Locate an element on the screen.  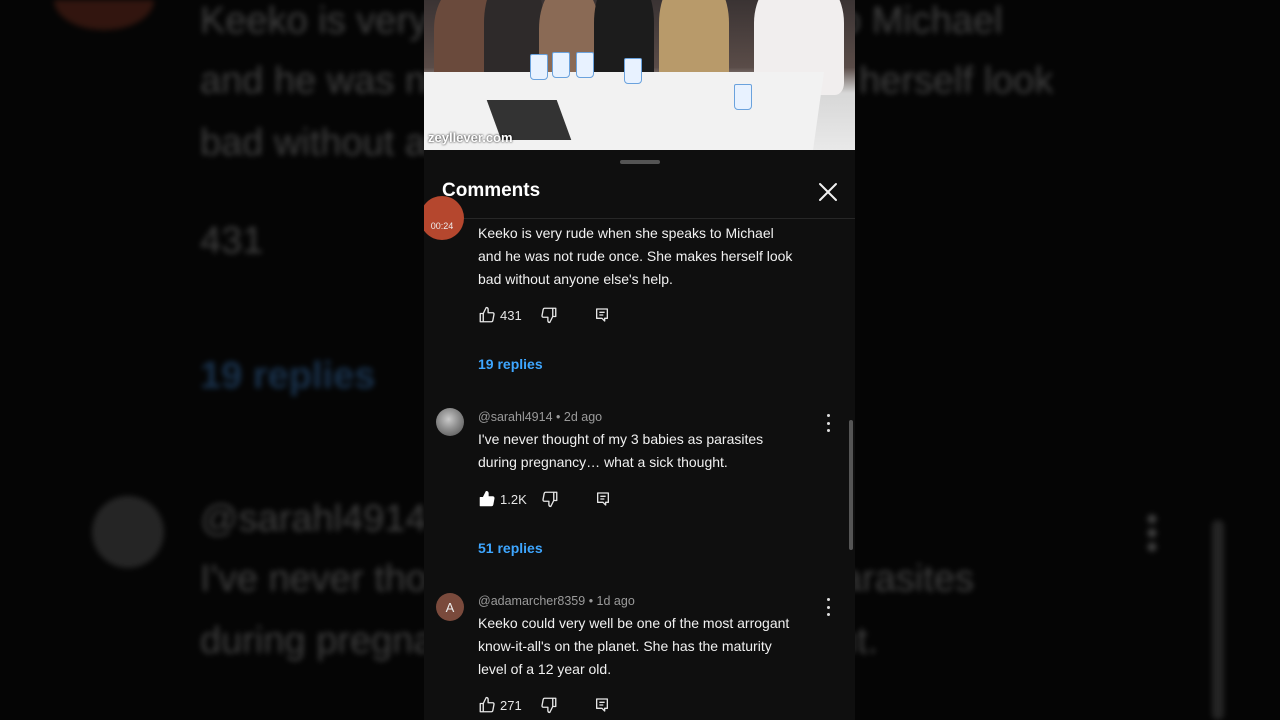
comments-title: Comments is located at coordinates (491, 190).